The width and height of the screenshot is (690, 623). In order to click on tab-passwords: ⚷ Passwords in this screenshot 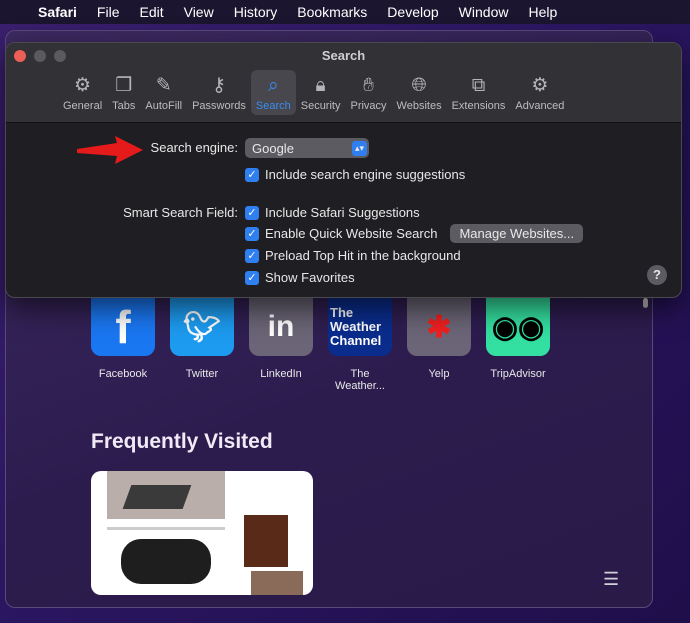, I will do `click(219, 92)`.